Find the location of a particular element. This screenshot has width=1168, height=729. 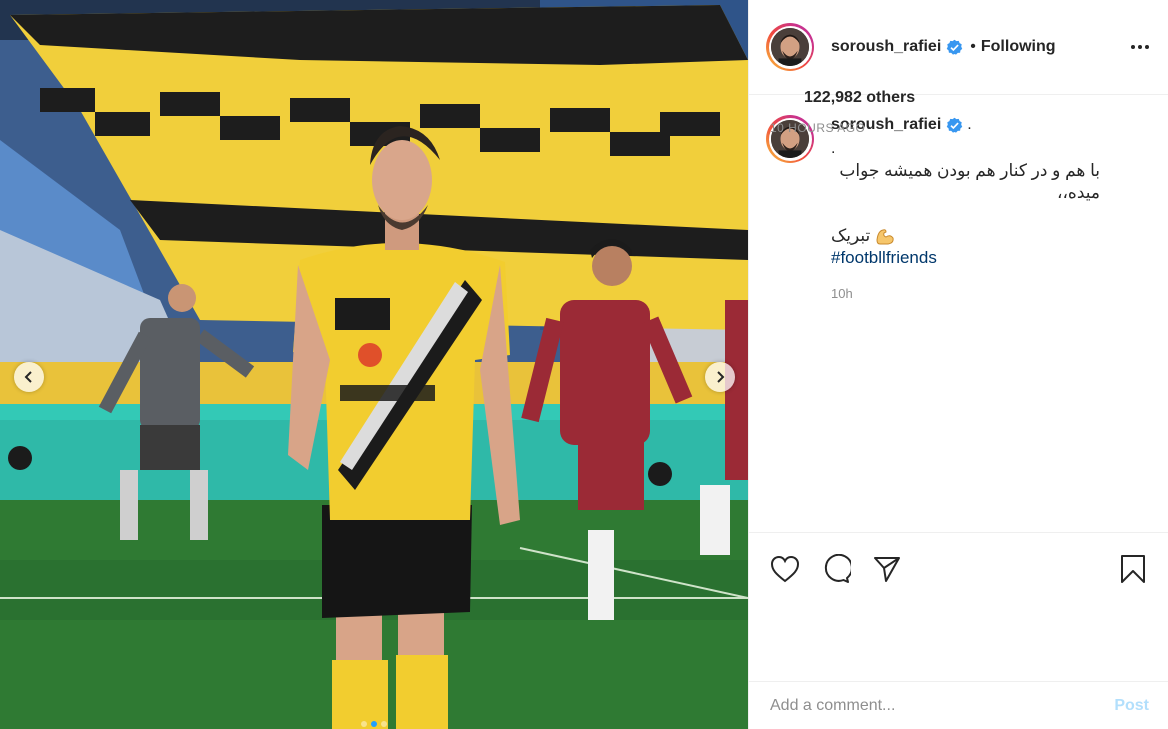

carousel-indicators is located at coordinates (374, 724).